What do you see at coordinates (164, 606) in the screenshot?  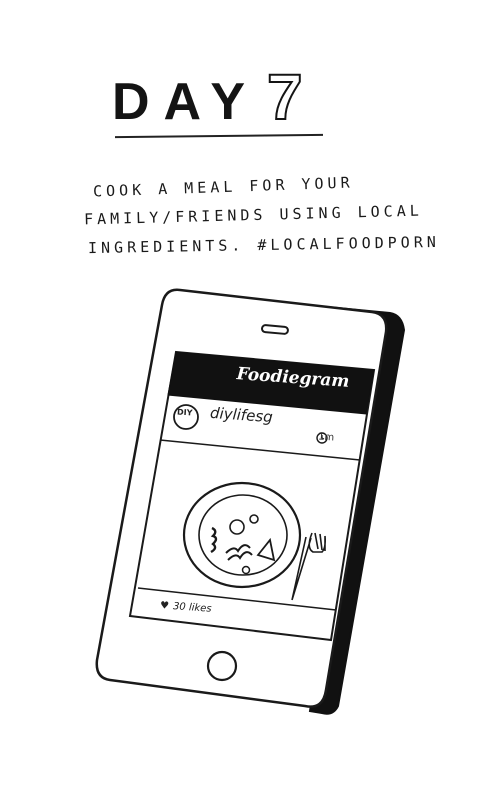 I see `heart-icon: ♥` at bounding box center [164, 606].